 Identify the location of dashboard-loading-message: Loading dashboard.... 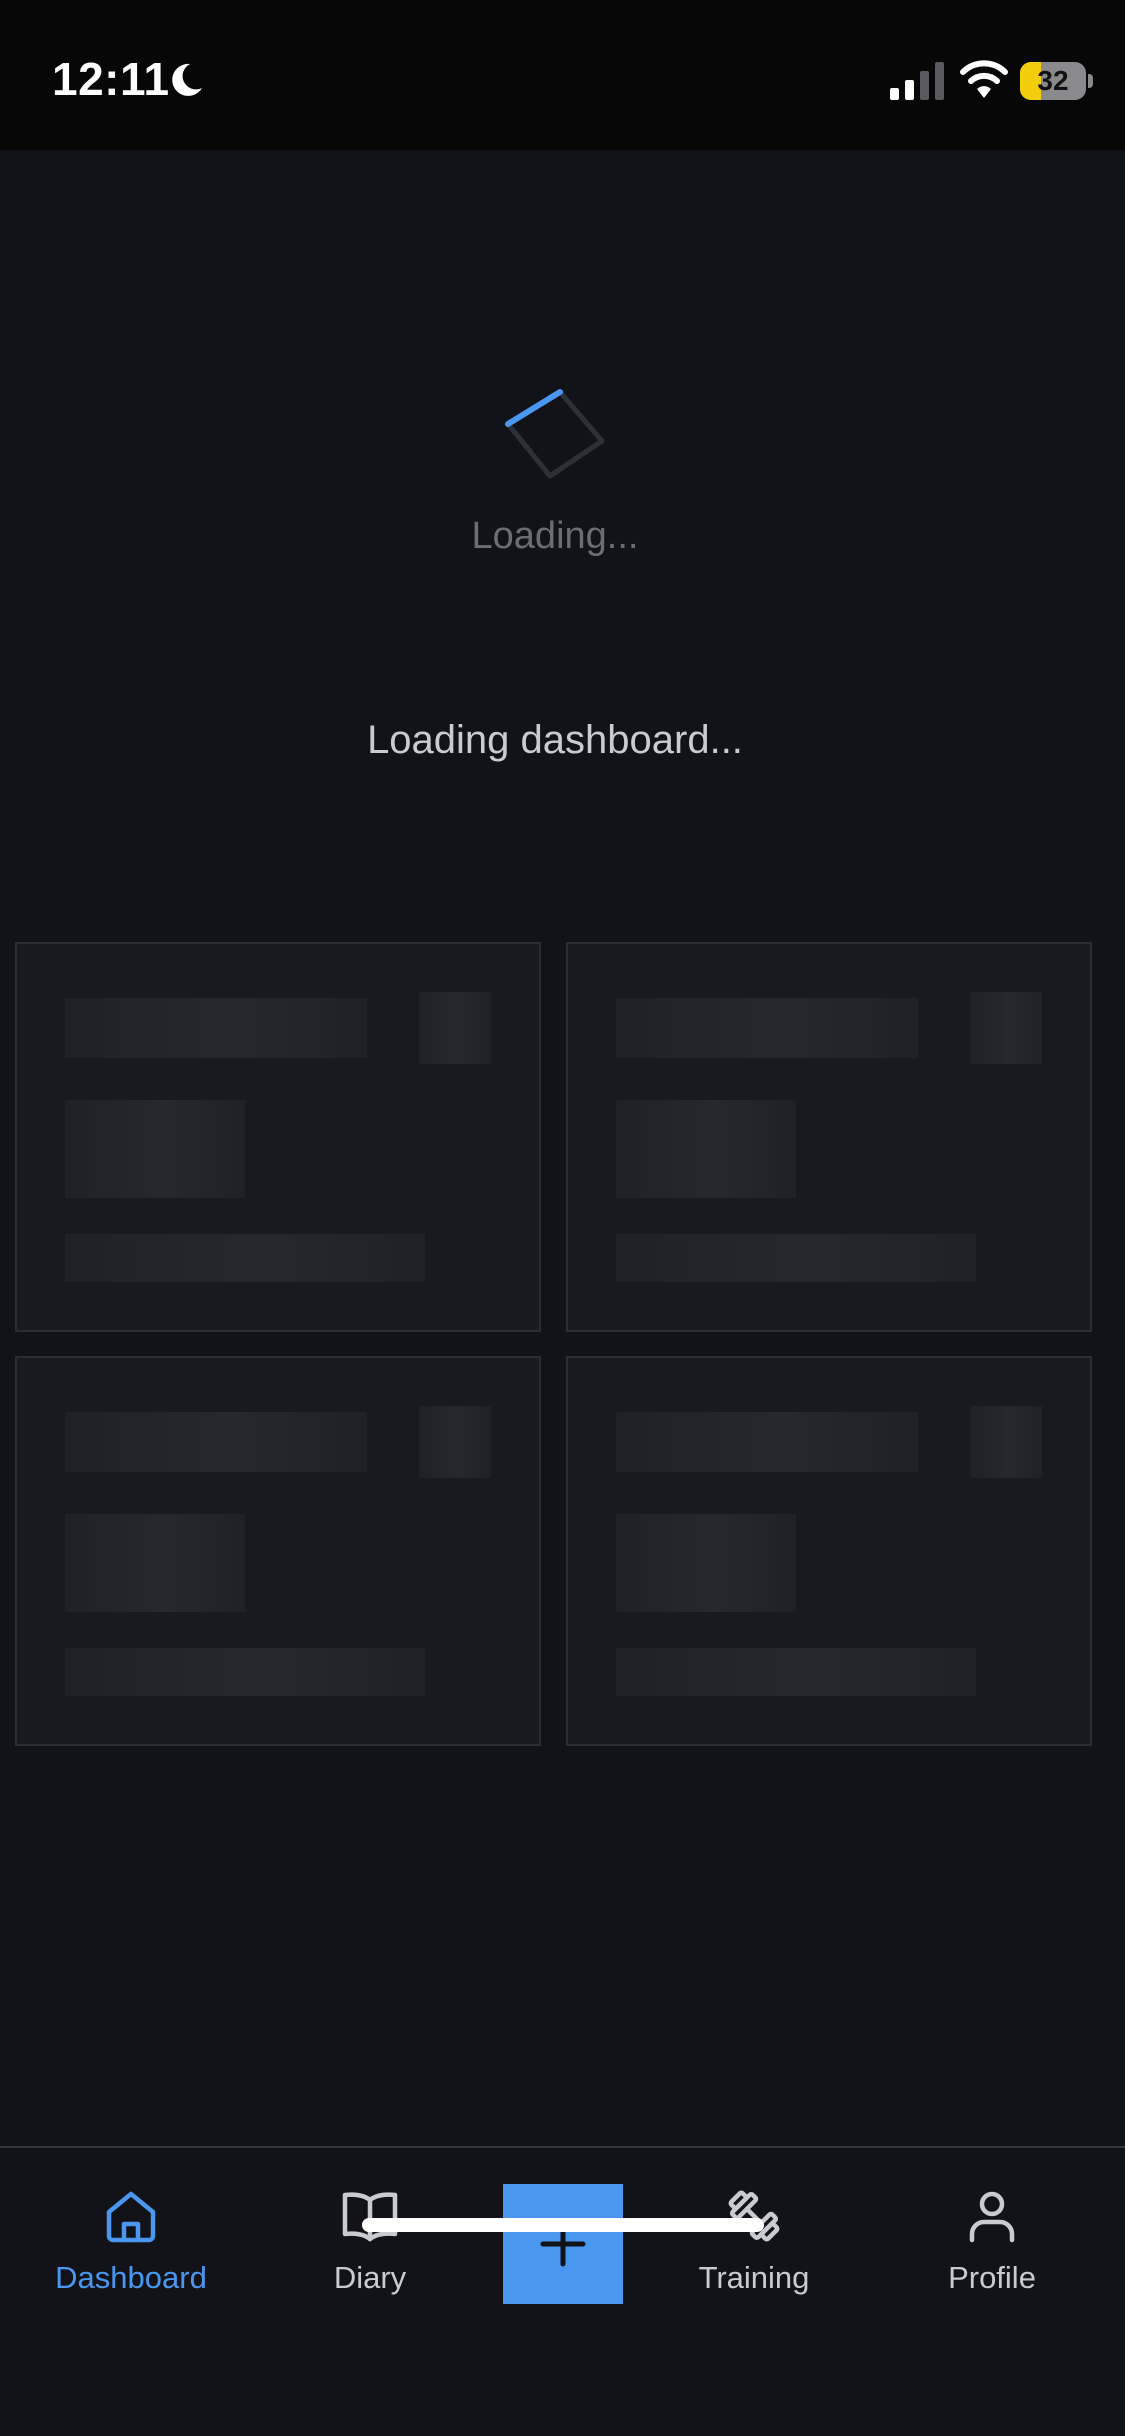
(555, 740).